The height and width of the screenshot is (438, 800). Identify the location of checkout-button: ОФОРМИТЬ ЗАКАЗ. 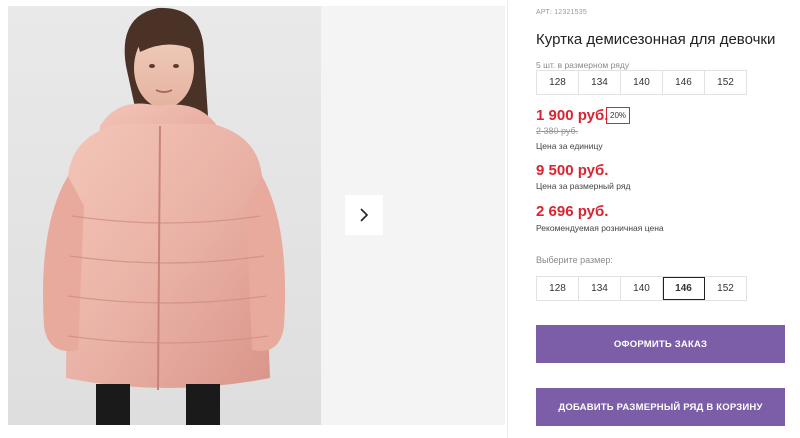
(660, 344).